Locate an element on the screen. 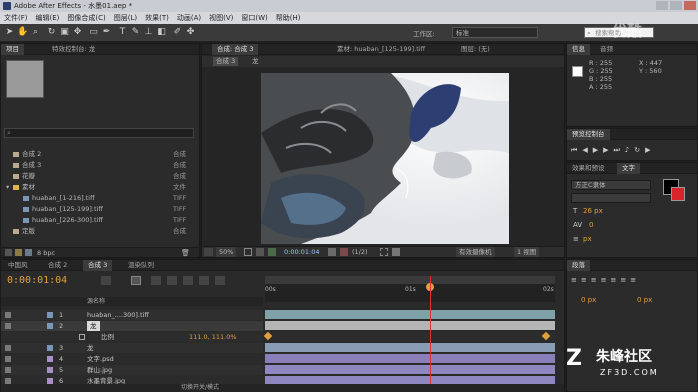  layer-name: 群山.jpg is located at coordinates (99, 370).